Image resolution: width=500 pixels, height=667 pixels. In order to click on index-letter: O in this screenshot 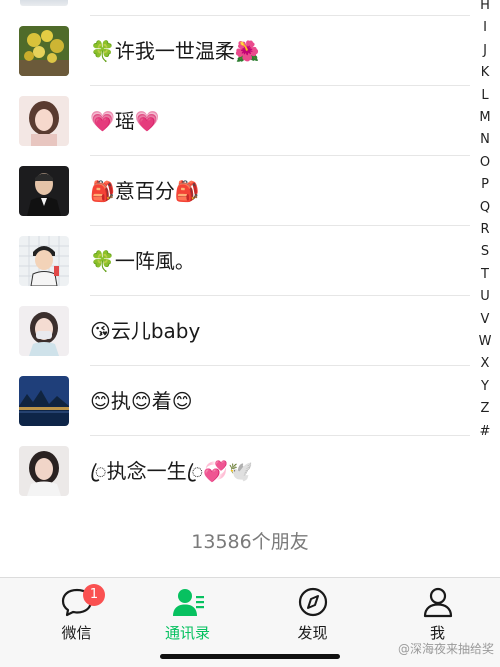, I will do `click(485, 162)`.